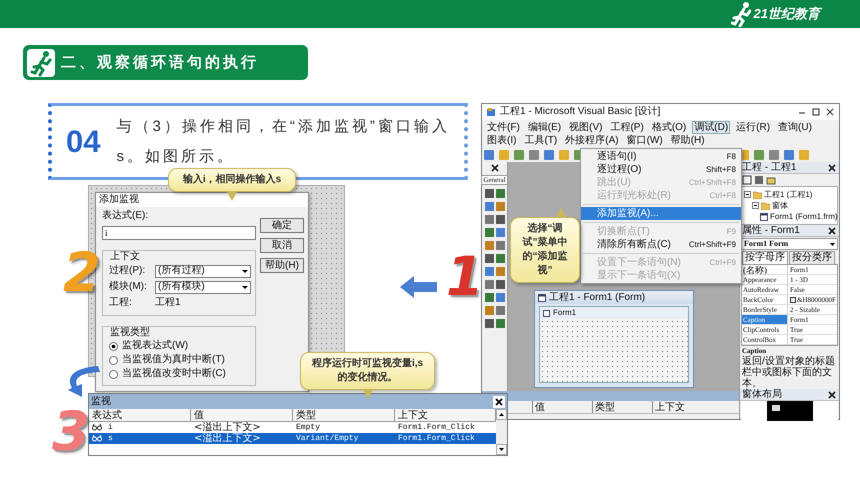  I want to click on scrollbar, so click(501, 432).